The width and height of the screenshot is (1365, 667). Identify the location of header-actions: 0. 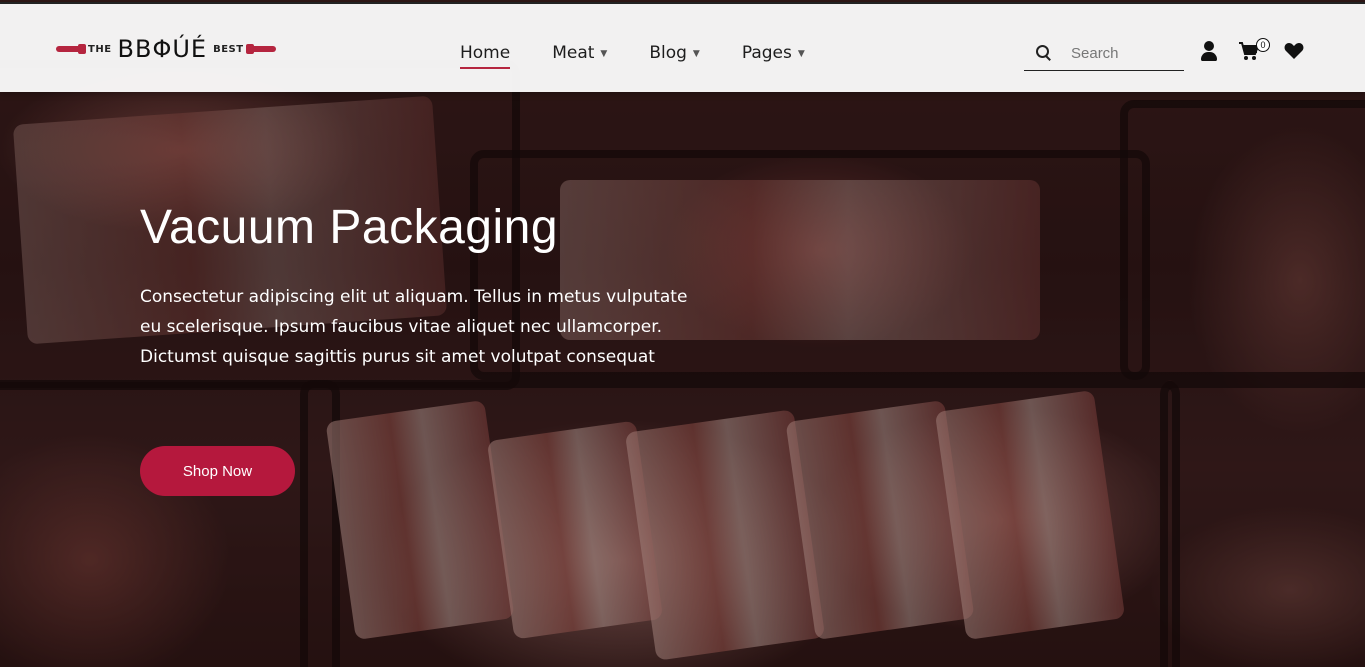
(1252, 50).